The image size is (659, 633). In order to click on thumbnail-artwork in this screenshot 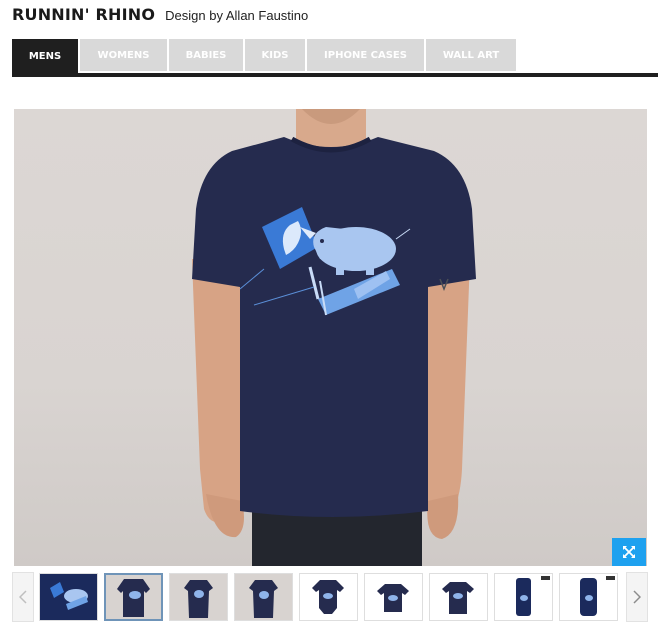, I will do `click(68, 597)`.